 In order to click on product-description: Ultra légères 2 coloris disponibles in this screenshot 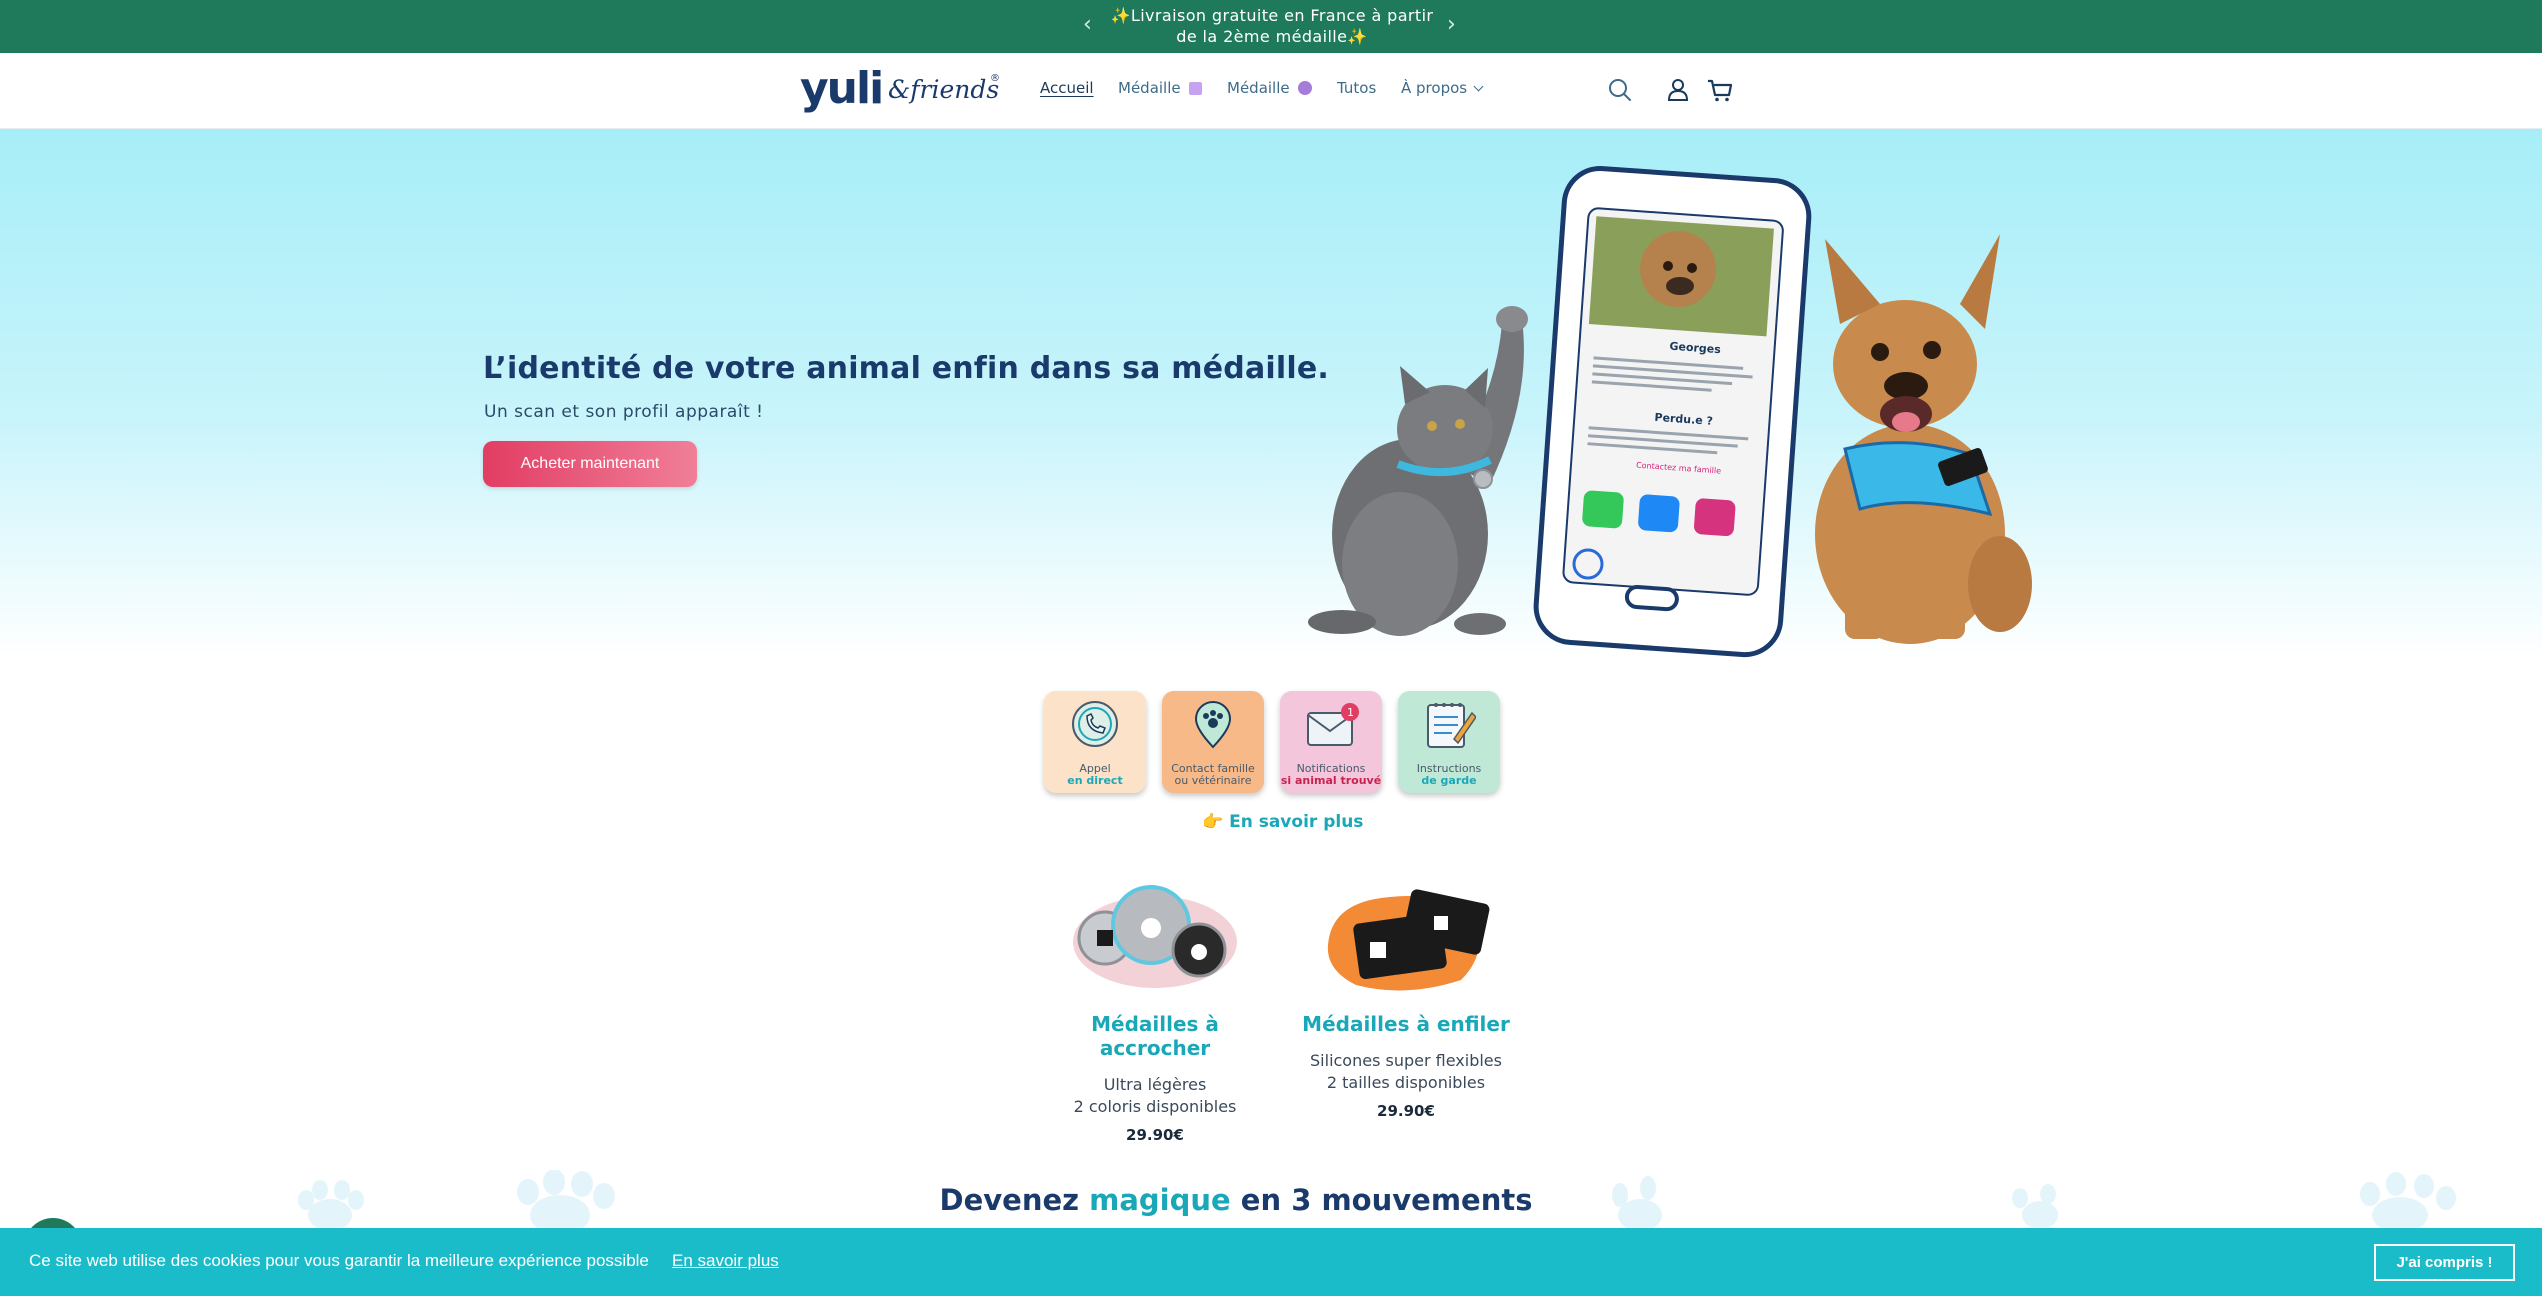, I will do `click(1155, 1096)`.